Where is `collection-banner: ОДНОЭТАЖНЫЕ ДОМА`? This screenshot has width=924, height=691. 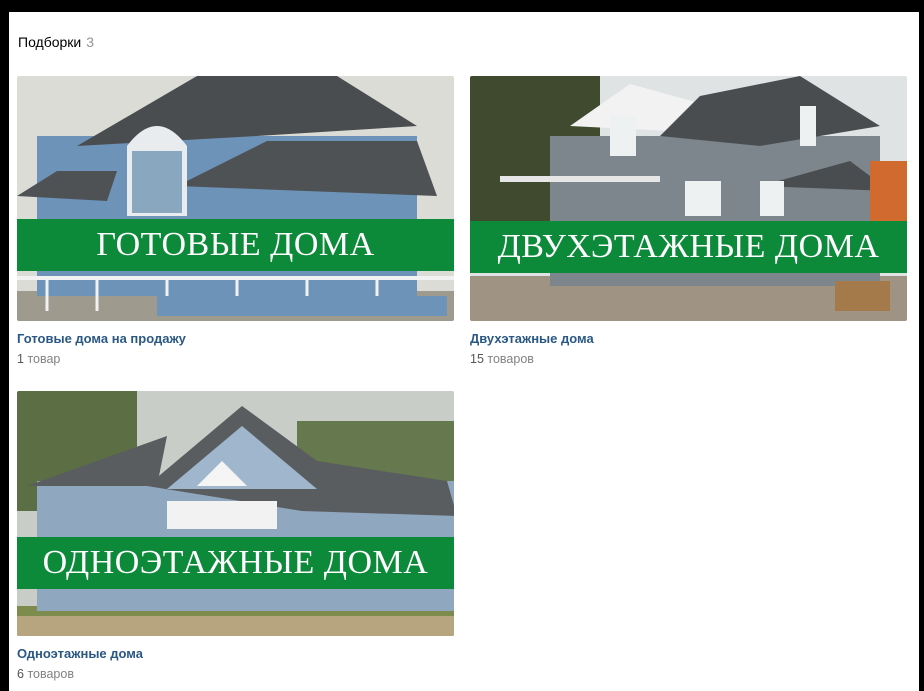 collection-banner: ОДНОЭТАЖНЫЕ ДОМА is located at coordinates (235, 563).